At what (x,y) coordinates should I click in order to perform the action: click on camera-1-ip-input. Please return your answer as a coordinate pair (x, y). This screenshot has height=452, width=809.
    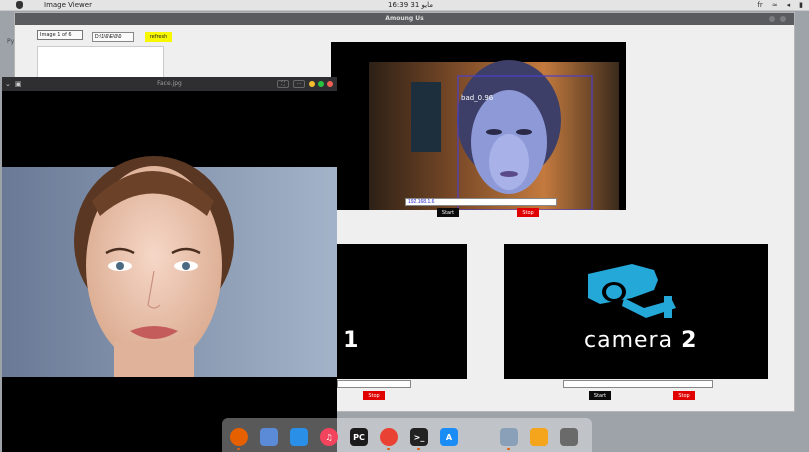
    Looking at the image, I should click on (374, 384).